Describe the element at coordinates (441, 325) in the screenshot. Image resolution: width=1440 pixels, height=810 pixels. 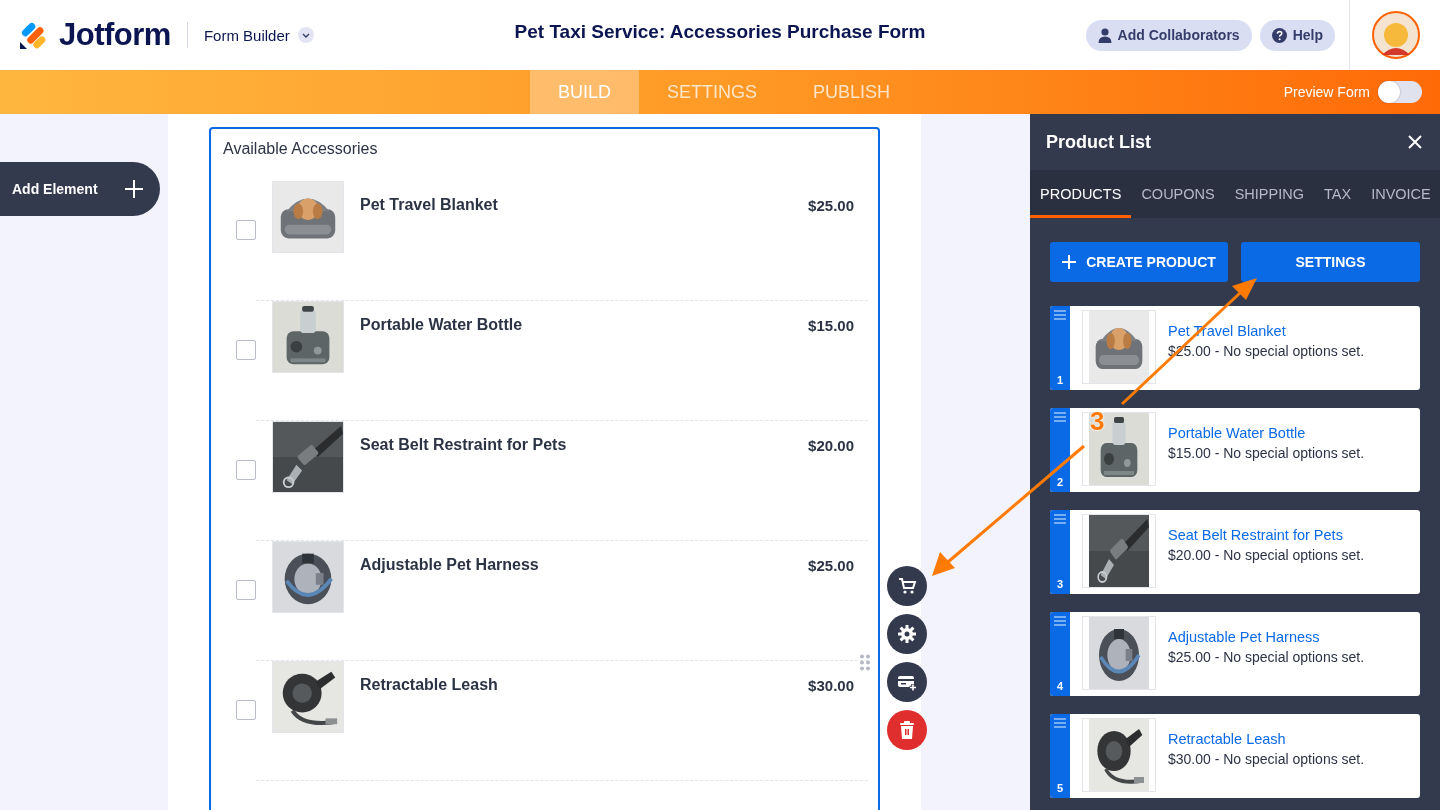
I see `product-name: Portable Water Bottle` at that location.